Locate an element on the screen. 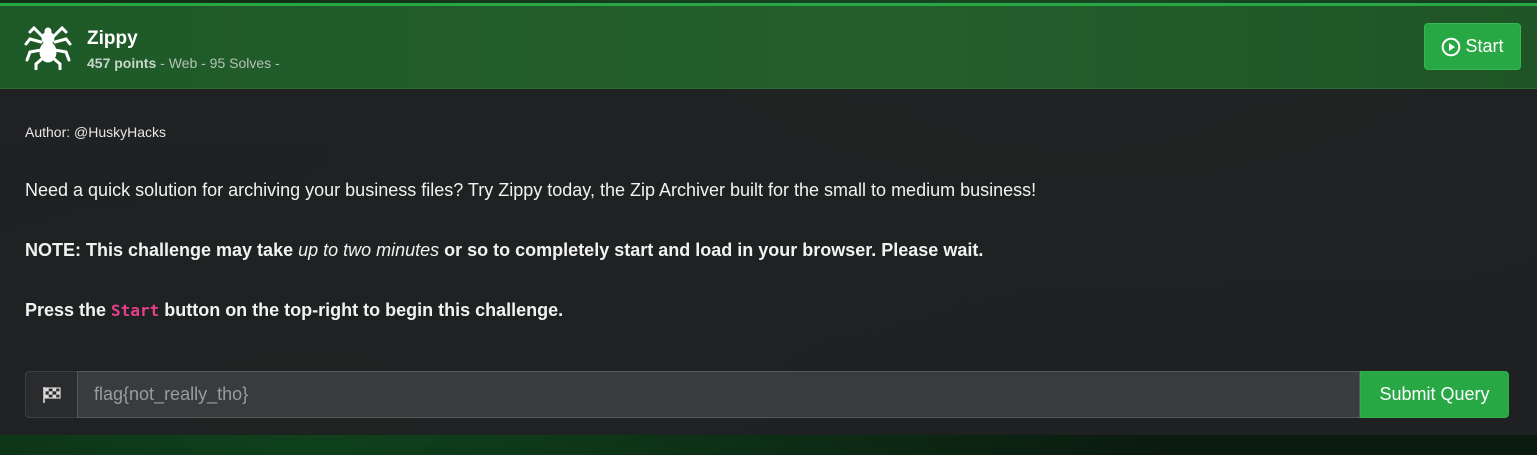 The width and height of the screenshot is (1537, 455). flag-input is located at coordinates (718, 394).